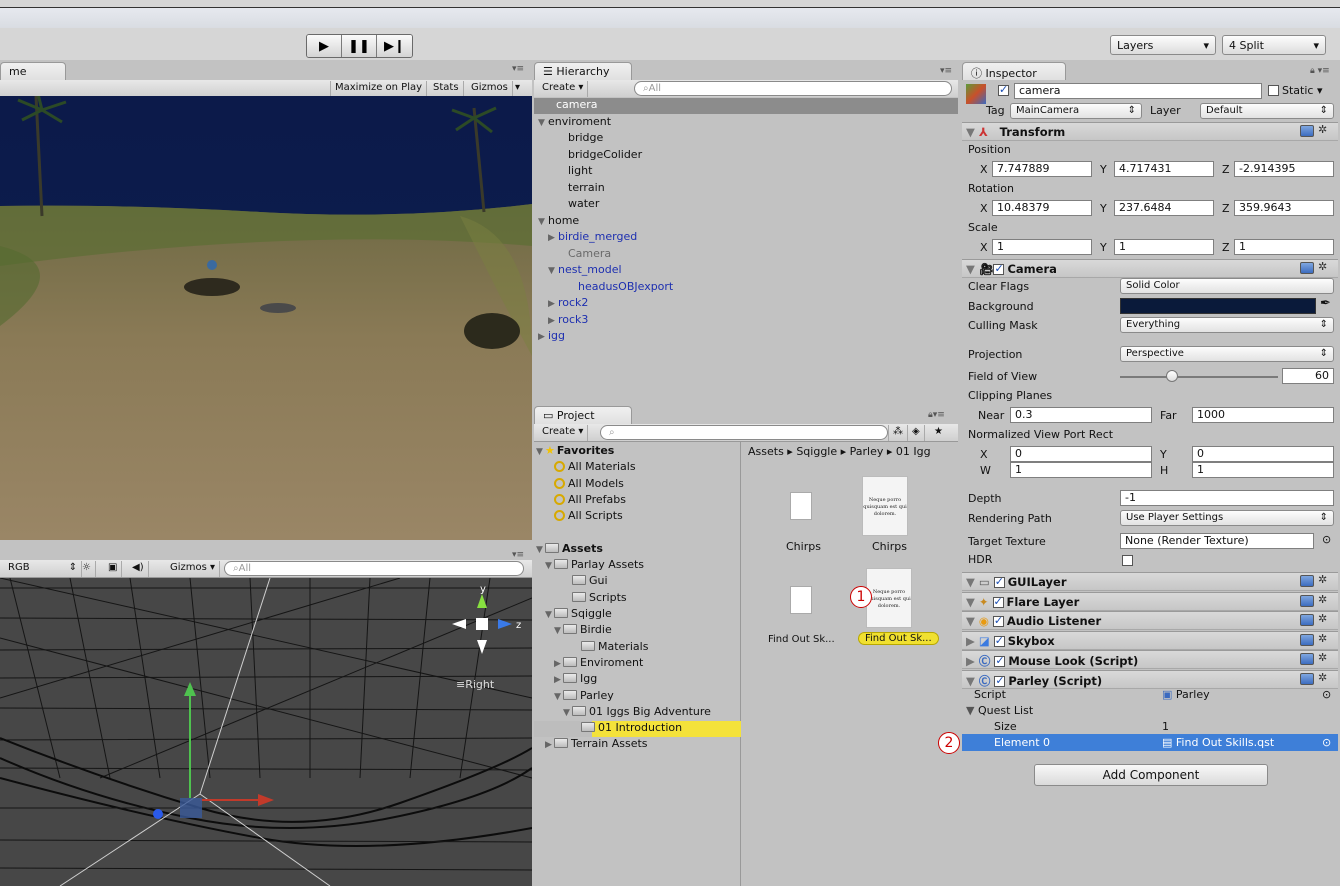 Image resolution: width=1340 pixels, height=886 pixels. I want to click on rotation-z-field: 359.9643, so click(1284, 208).